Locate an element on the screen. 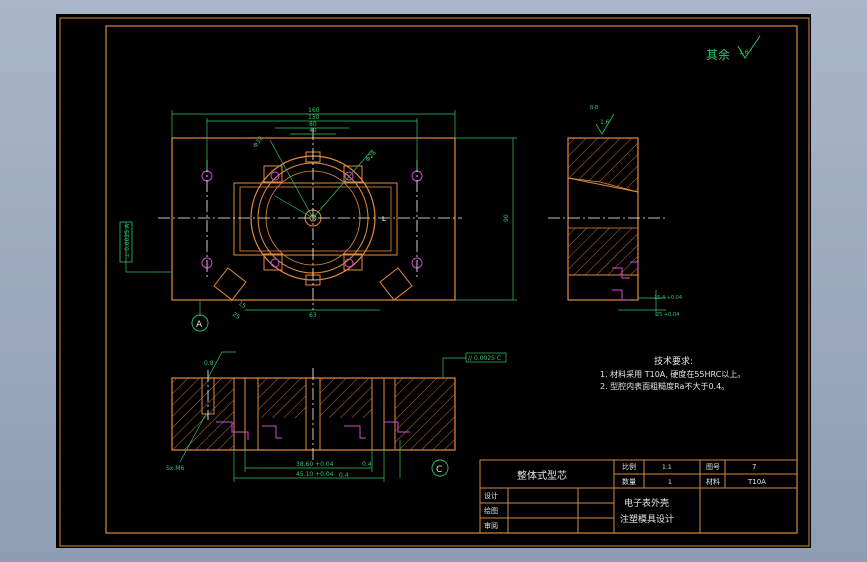 This screenshot has width=867, height=562. project-line-1: 电子表外壳 is located at coordinates (646, 503).